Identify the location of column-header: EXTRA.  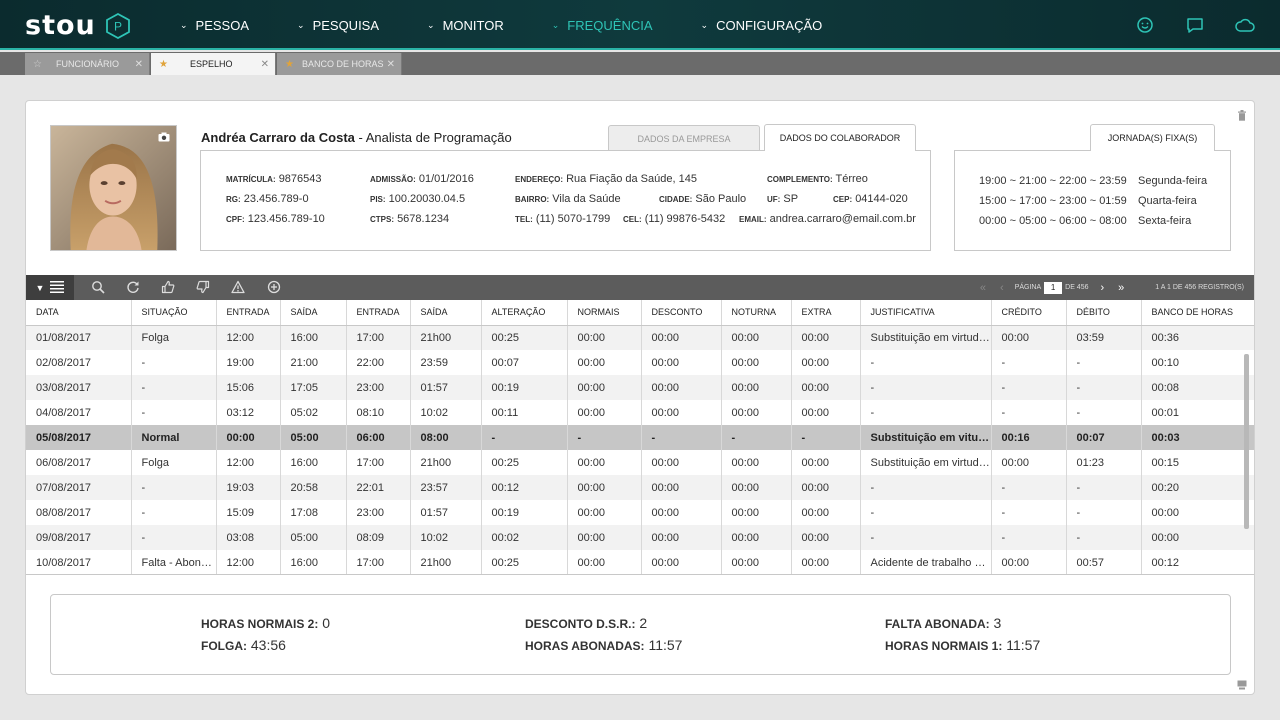
(826, 313).